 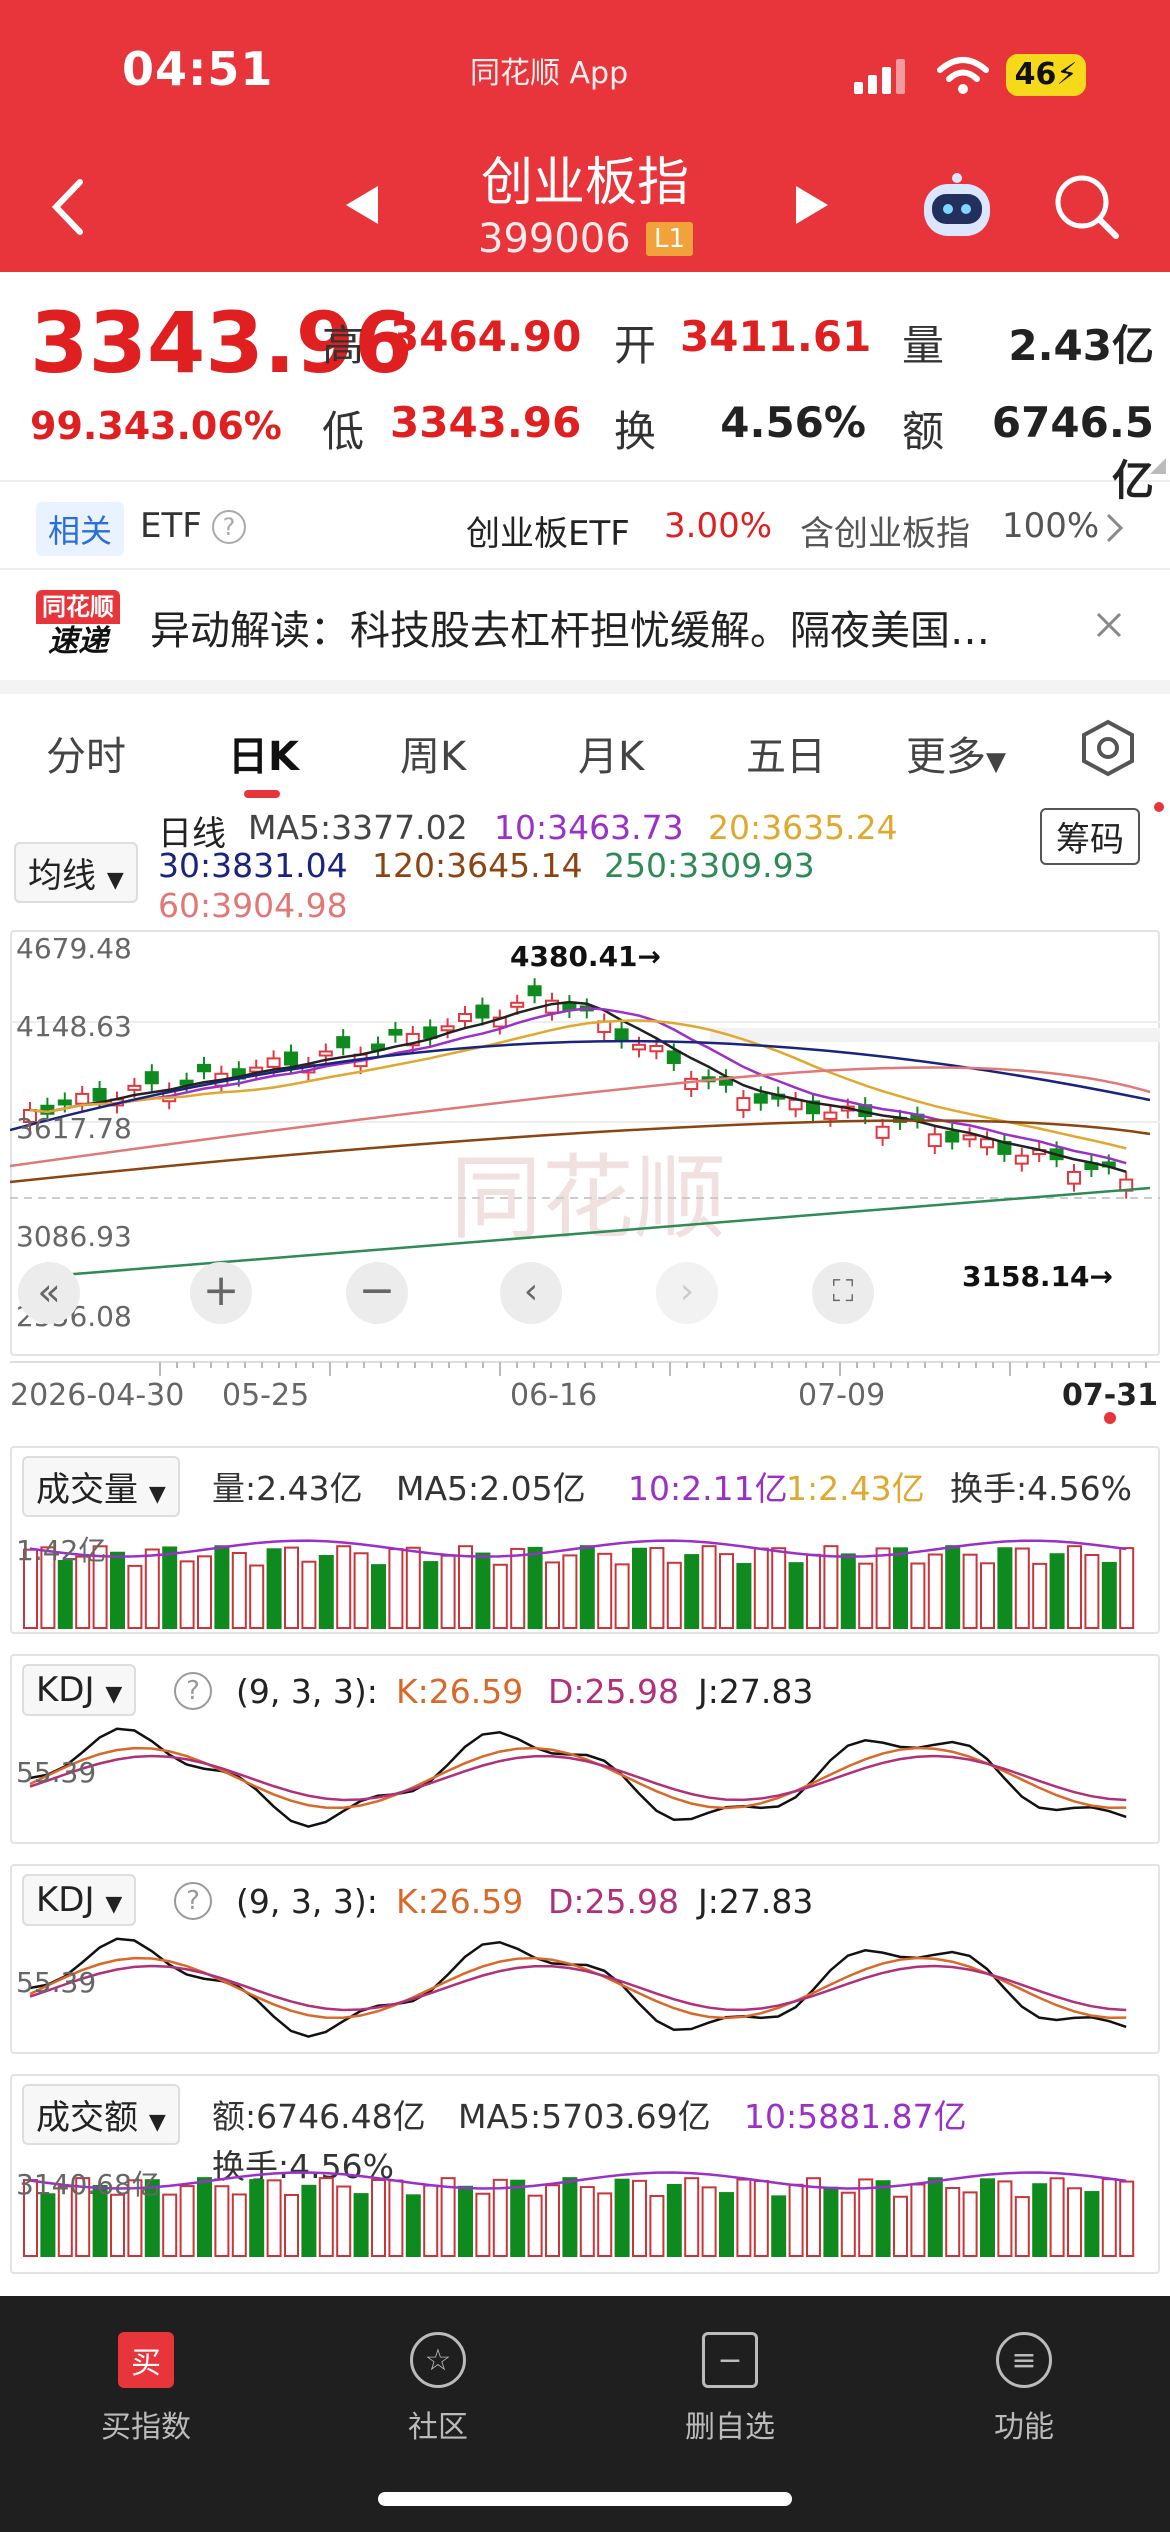 What do you see at coordinates (531, 1293) in the screenshot?
I see `pan-left-icon: ‹` at bounding box center [531, 1293].